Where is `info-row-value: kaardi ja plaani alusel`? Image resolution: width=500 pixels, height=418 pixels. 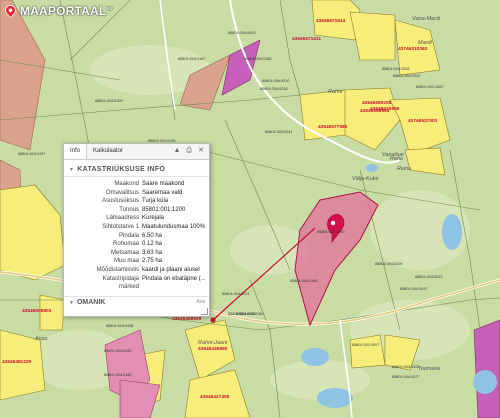
info-row-value: kaardi ja plaani alusel is located at coordinates (171, 269).